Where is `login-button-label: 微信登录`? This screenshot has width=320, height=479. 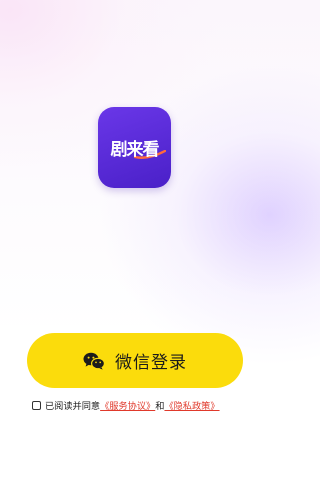
login-button-label: 微信登录 is located at coordinates (151, 363).